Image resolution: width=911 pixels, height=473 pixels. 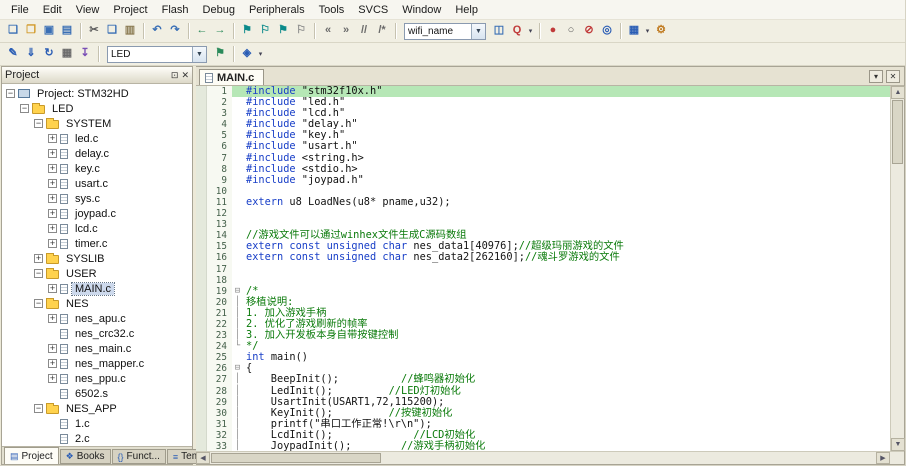 I want to click on tree-item-project-stm32hd: − Project: STM32HD, so click(x=97, y=93).